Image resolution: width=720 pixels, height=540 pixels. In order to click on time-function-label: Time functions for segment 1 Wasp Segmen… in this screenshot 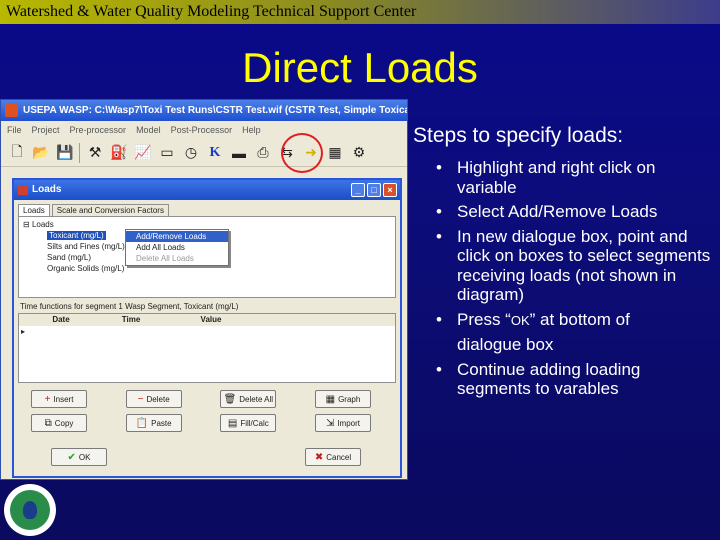, I will do `click(129, 306)`.